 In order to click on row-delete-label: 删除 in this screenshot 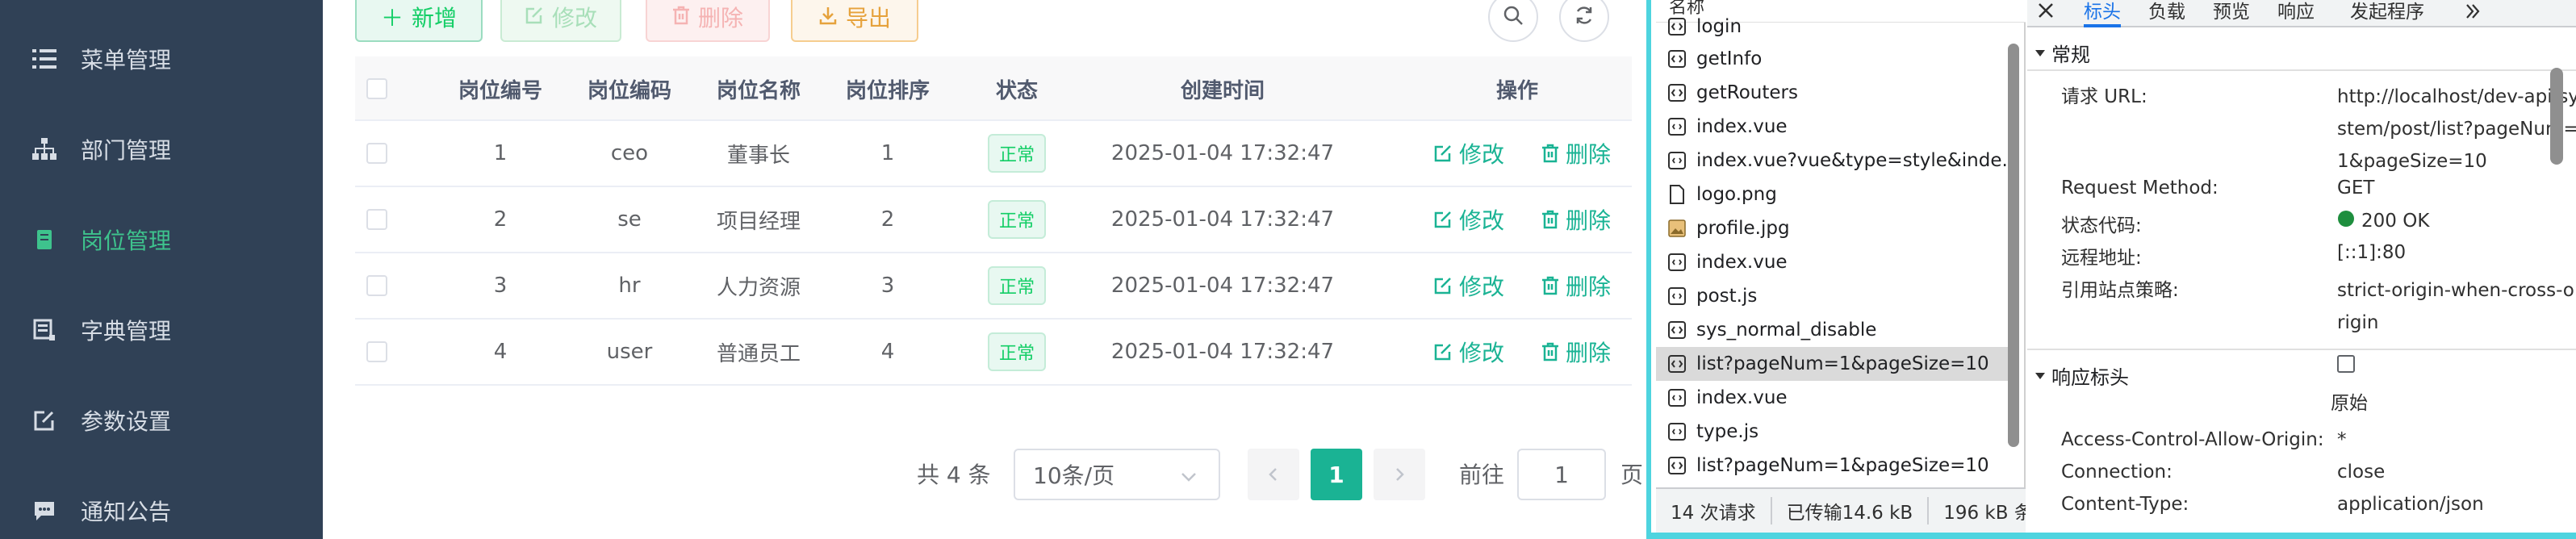, I will do `click(1589, 353)`.